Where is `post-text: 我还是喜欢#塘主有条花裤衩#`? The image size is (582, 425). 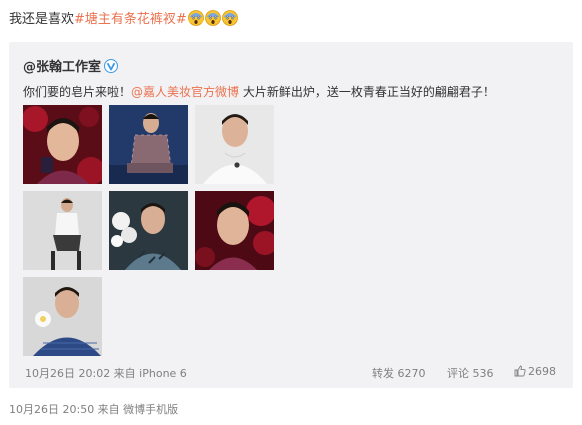 post-text: 我还是喜欢#塘主有条花裤衩# is located at coordinates (123, 17).